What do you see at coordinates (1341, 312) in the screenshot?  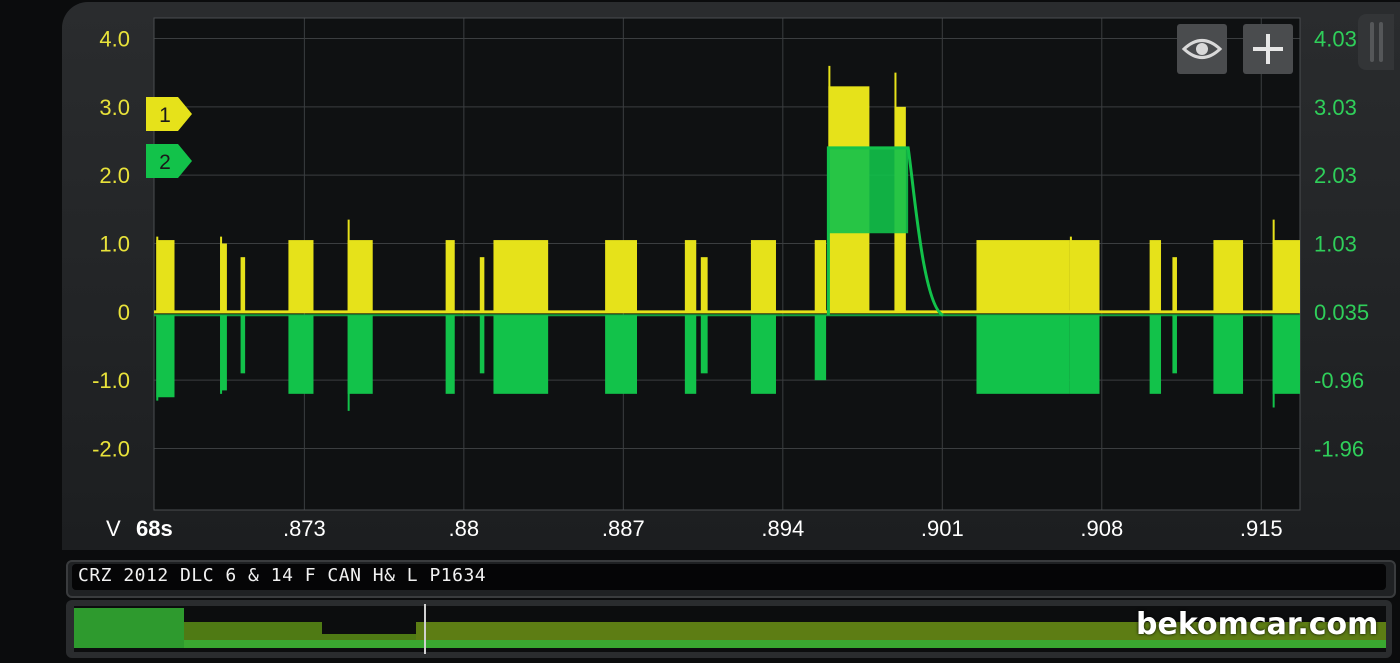 I see `y-right-tick-label: 0.035` at bounding box center [1341, 312].